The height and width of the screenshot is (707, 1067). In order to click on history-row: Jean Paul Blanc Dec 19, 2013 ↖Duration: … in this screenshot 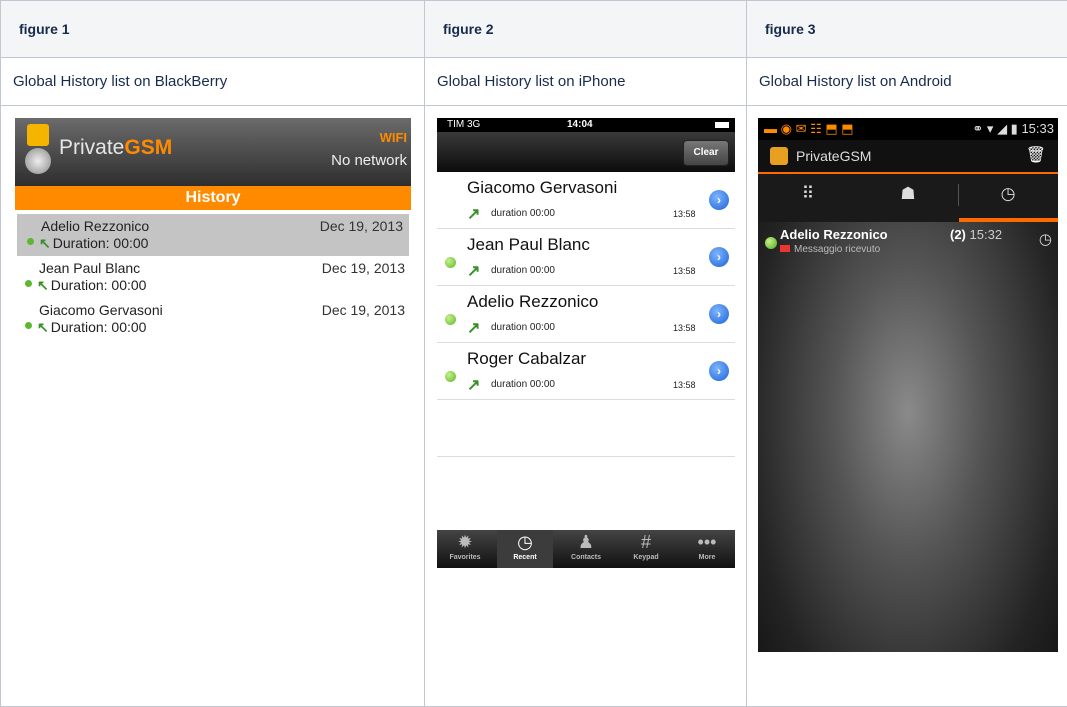, I will do `click(213, 277)`.